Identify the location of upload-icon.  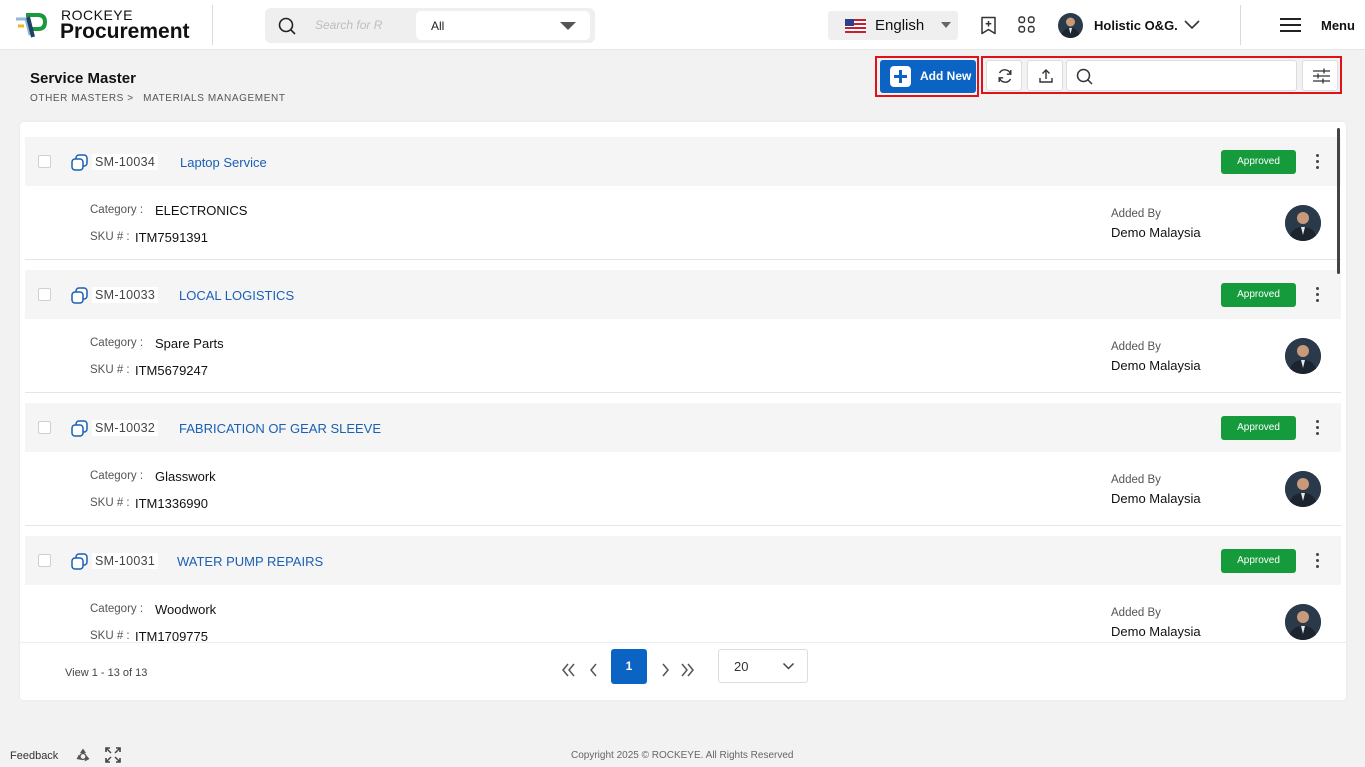
(1046, 76).